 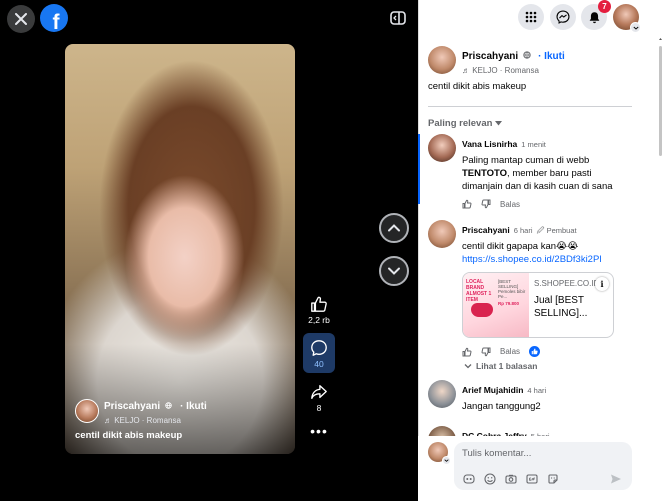 I want to click on send-icon, so click(x=616, y=479).